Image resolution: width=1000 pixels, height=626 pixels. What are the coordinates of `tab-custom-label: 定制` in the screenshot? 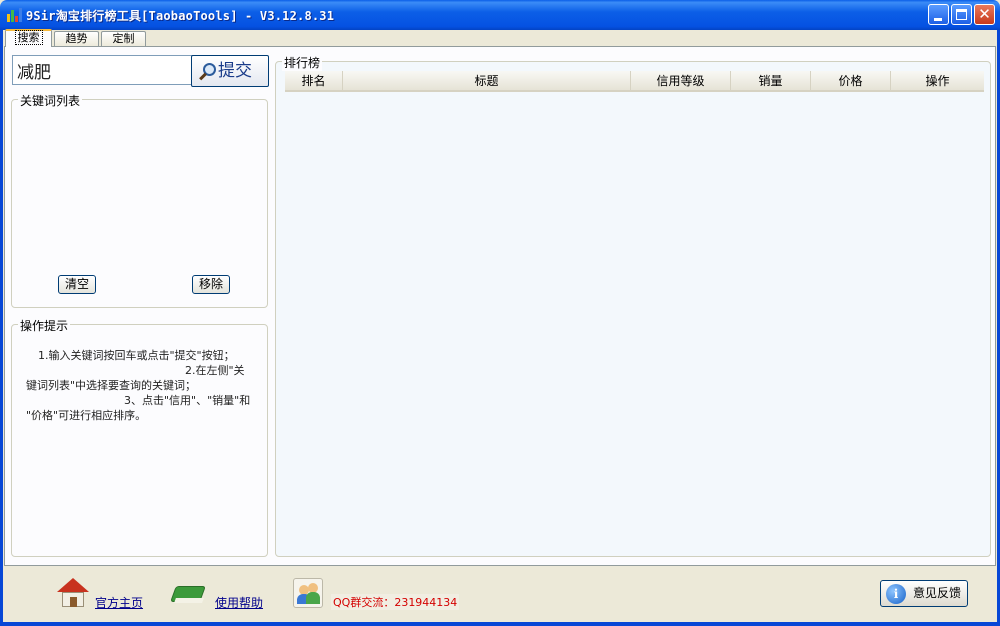 It's located at (123, 38).